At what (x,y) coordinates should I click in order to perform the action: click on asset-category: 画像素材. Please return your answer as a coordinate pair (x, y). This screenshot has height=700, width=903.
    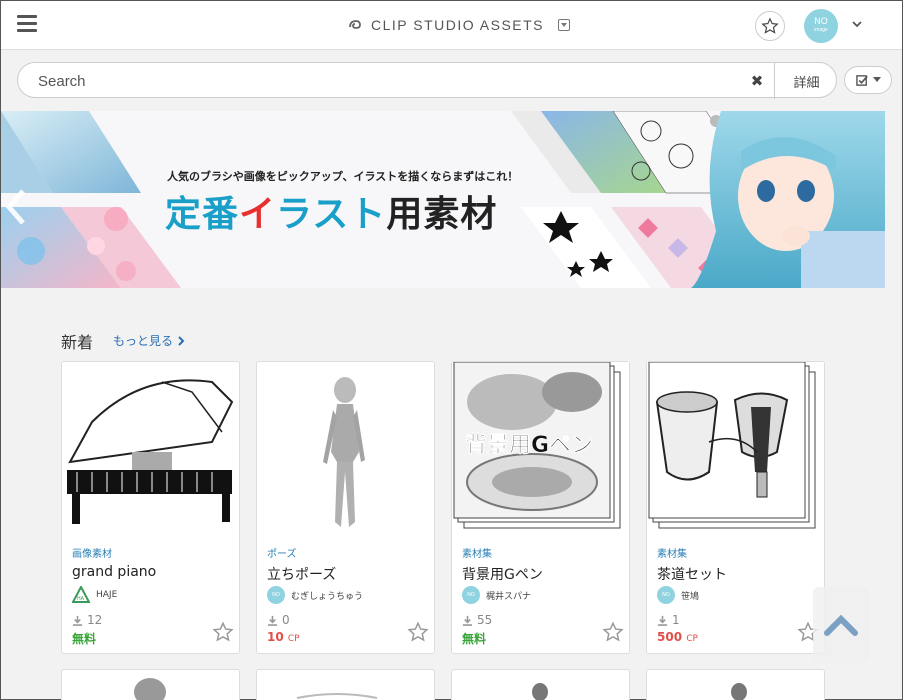
    Looking at the image, I should click on (92, 554).